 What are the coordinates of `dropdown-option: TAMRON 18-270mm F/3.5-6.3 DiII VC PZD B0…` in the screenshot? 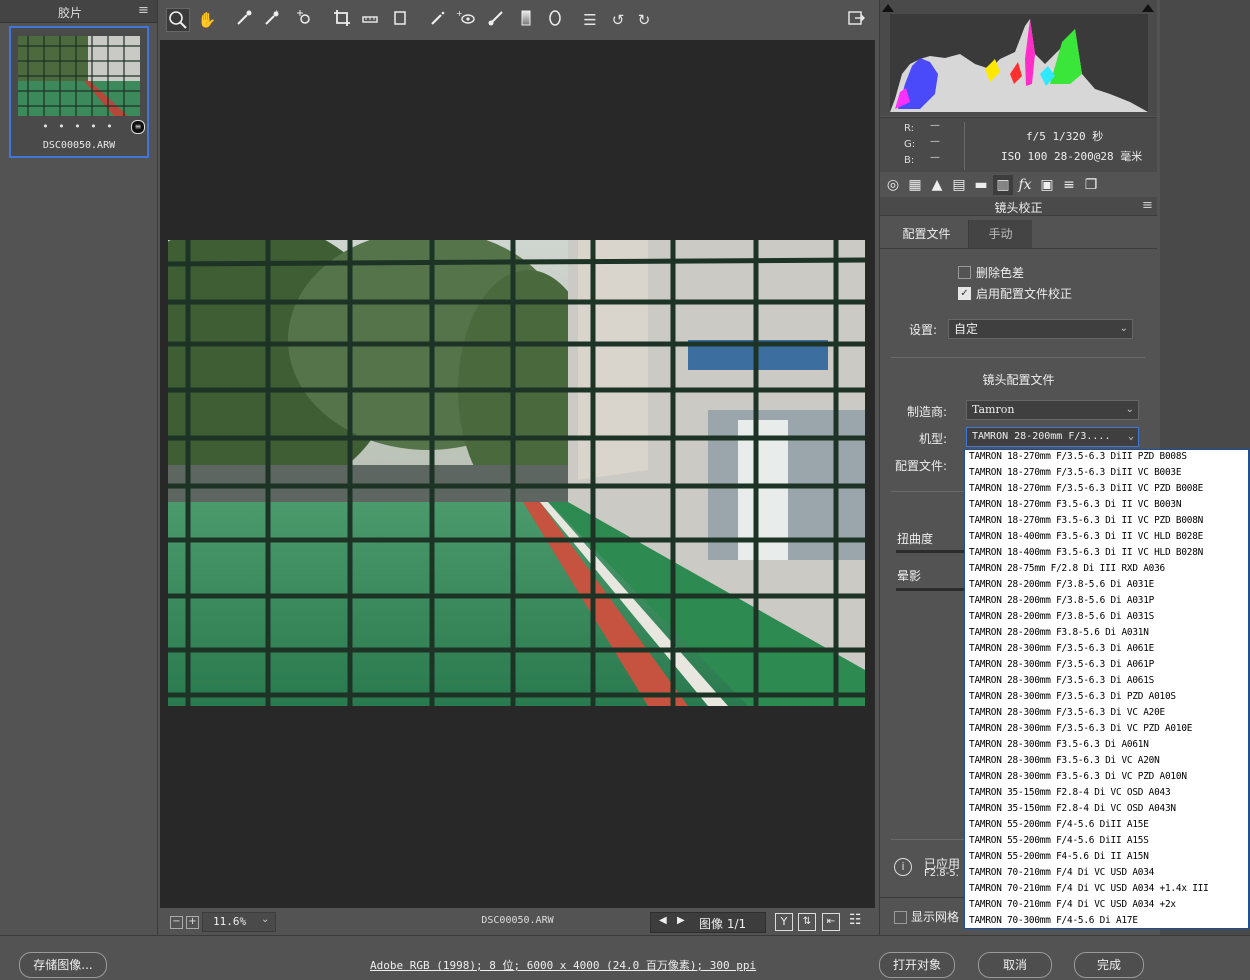 It's located at (1086, 488).